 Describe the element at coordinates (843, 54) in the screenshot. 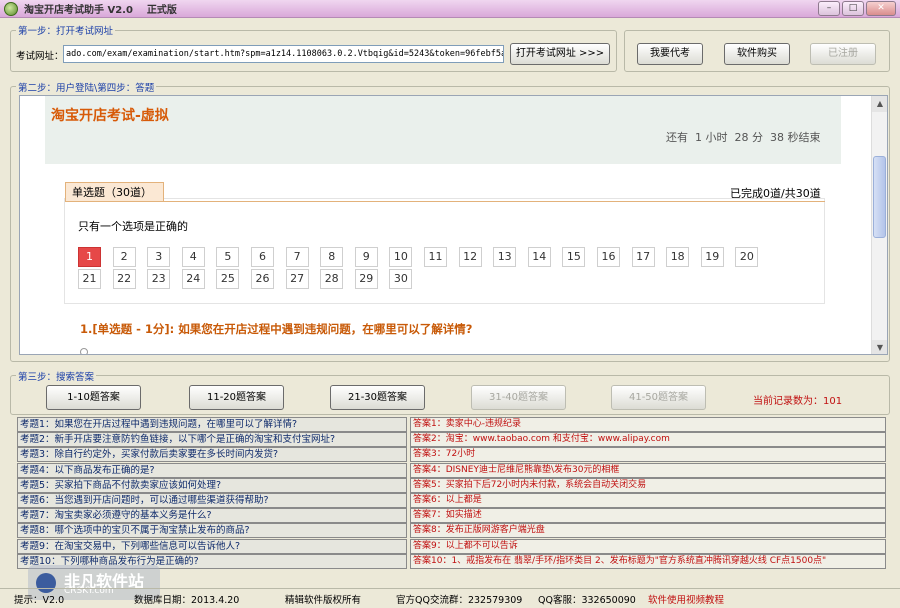

I see `registered-button: 已注册` at that location.